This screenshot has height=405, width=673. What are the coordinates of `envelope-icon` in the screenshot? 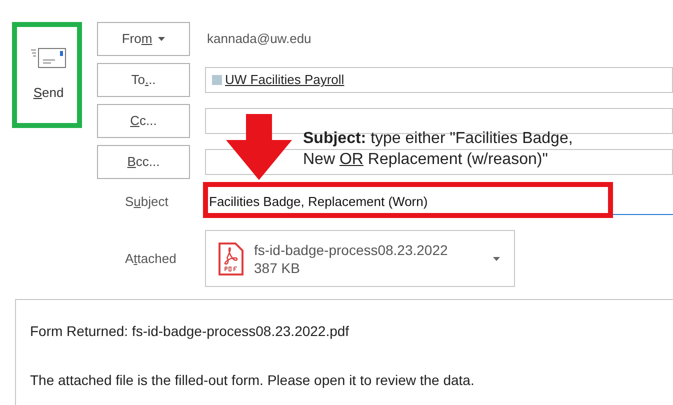 It's located at (48, 58).